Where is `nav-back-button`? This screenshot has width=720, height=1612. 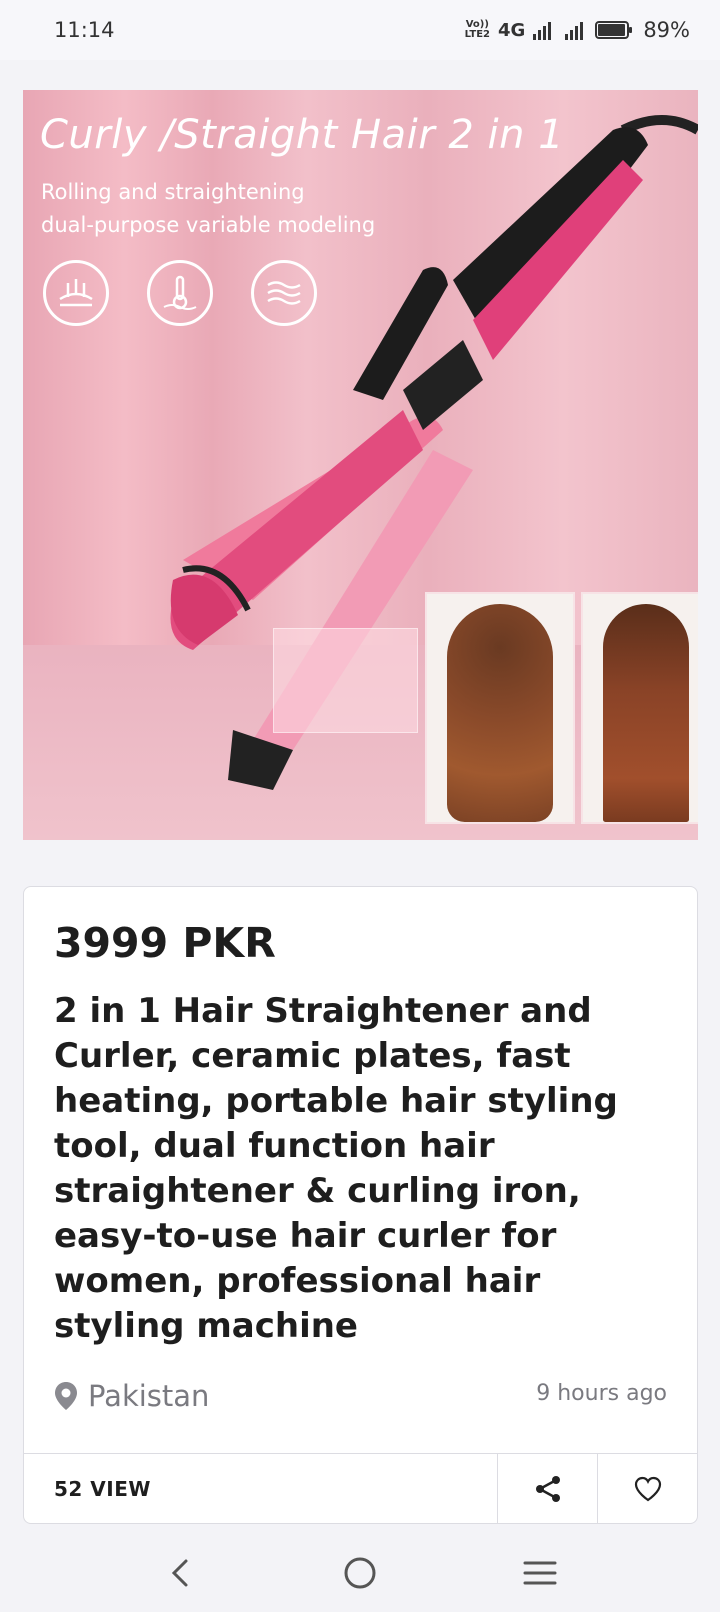
nav-back-button is located at coordinates (180, 1573).